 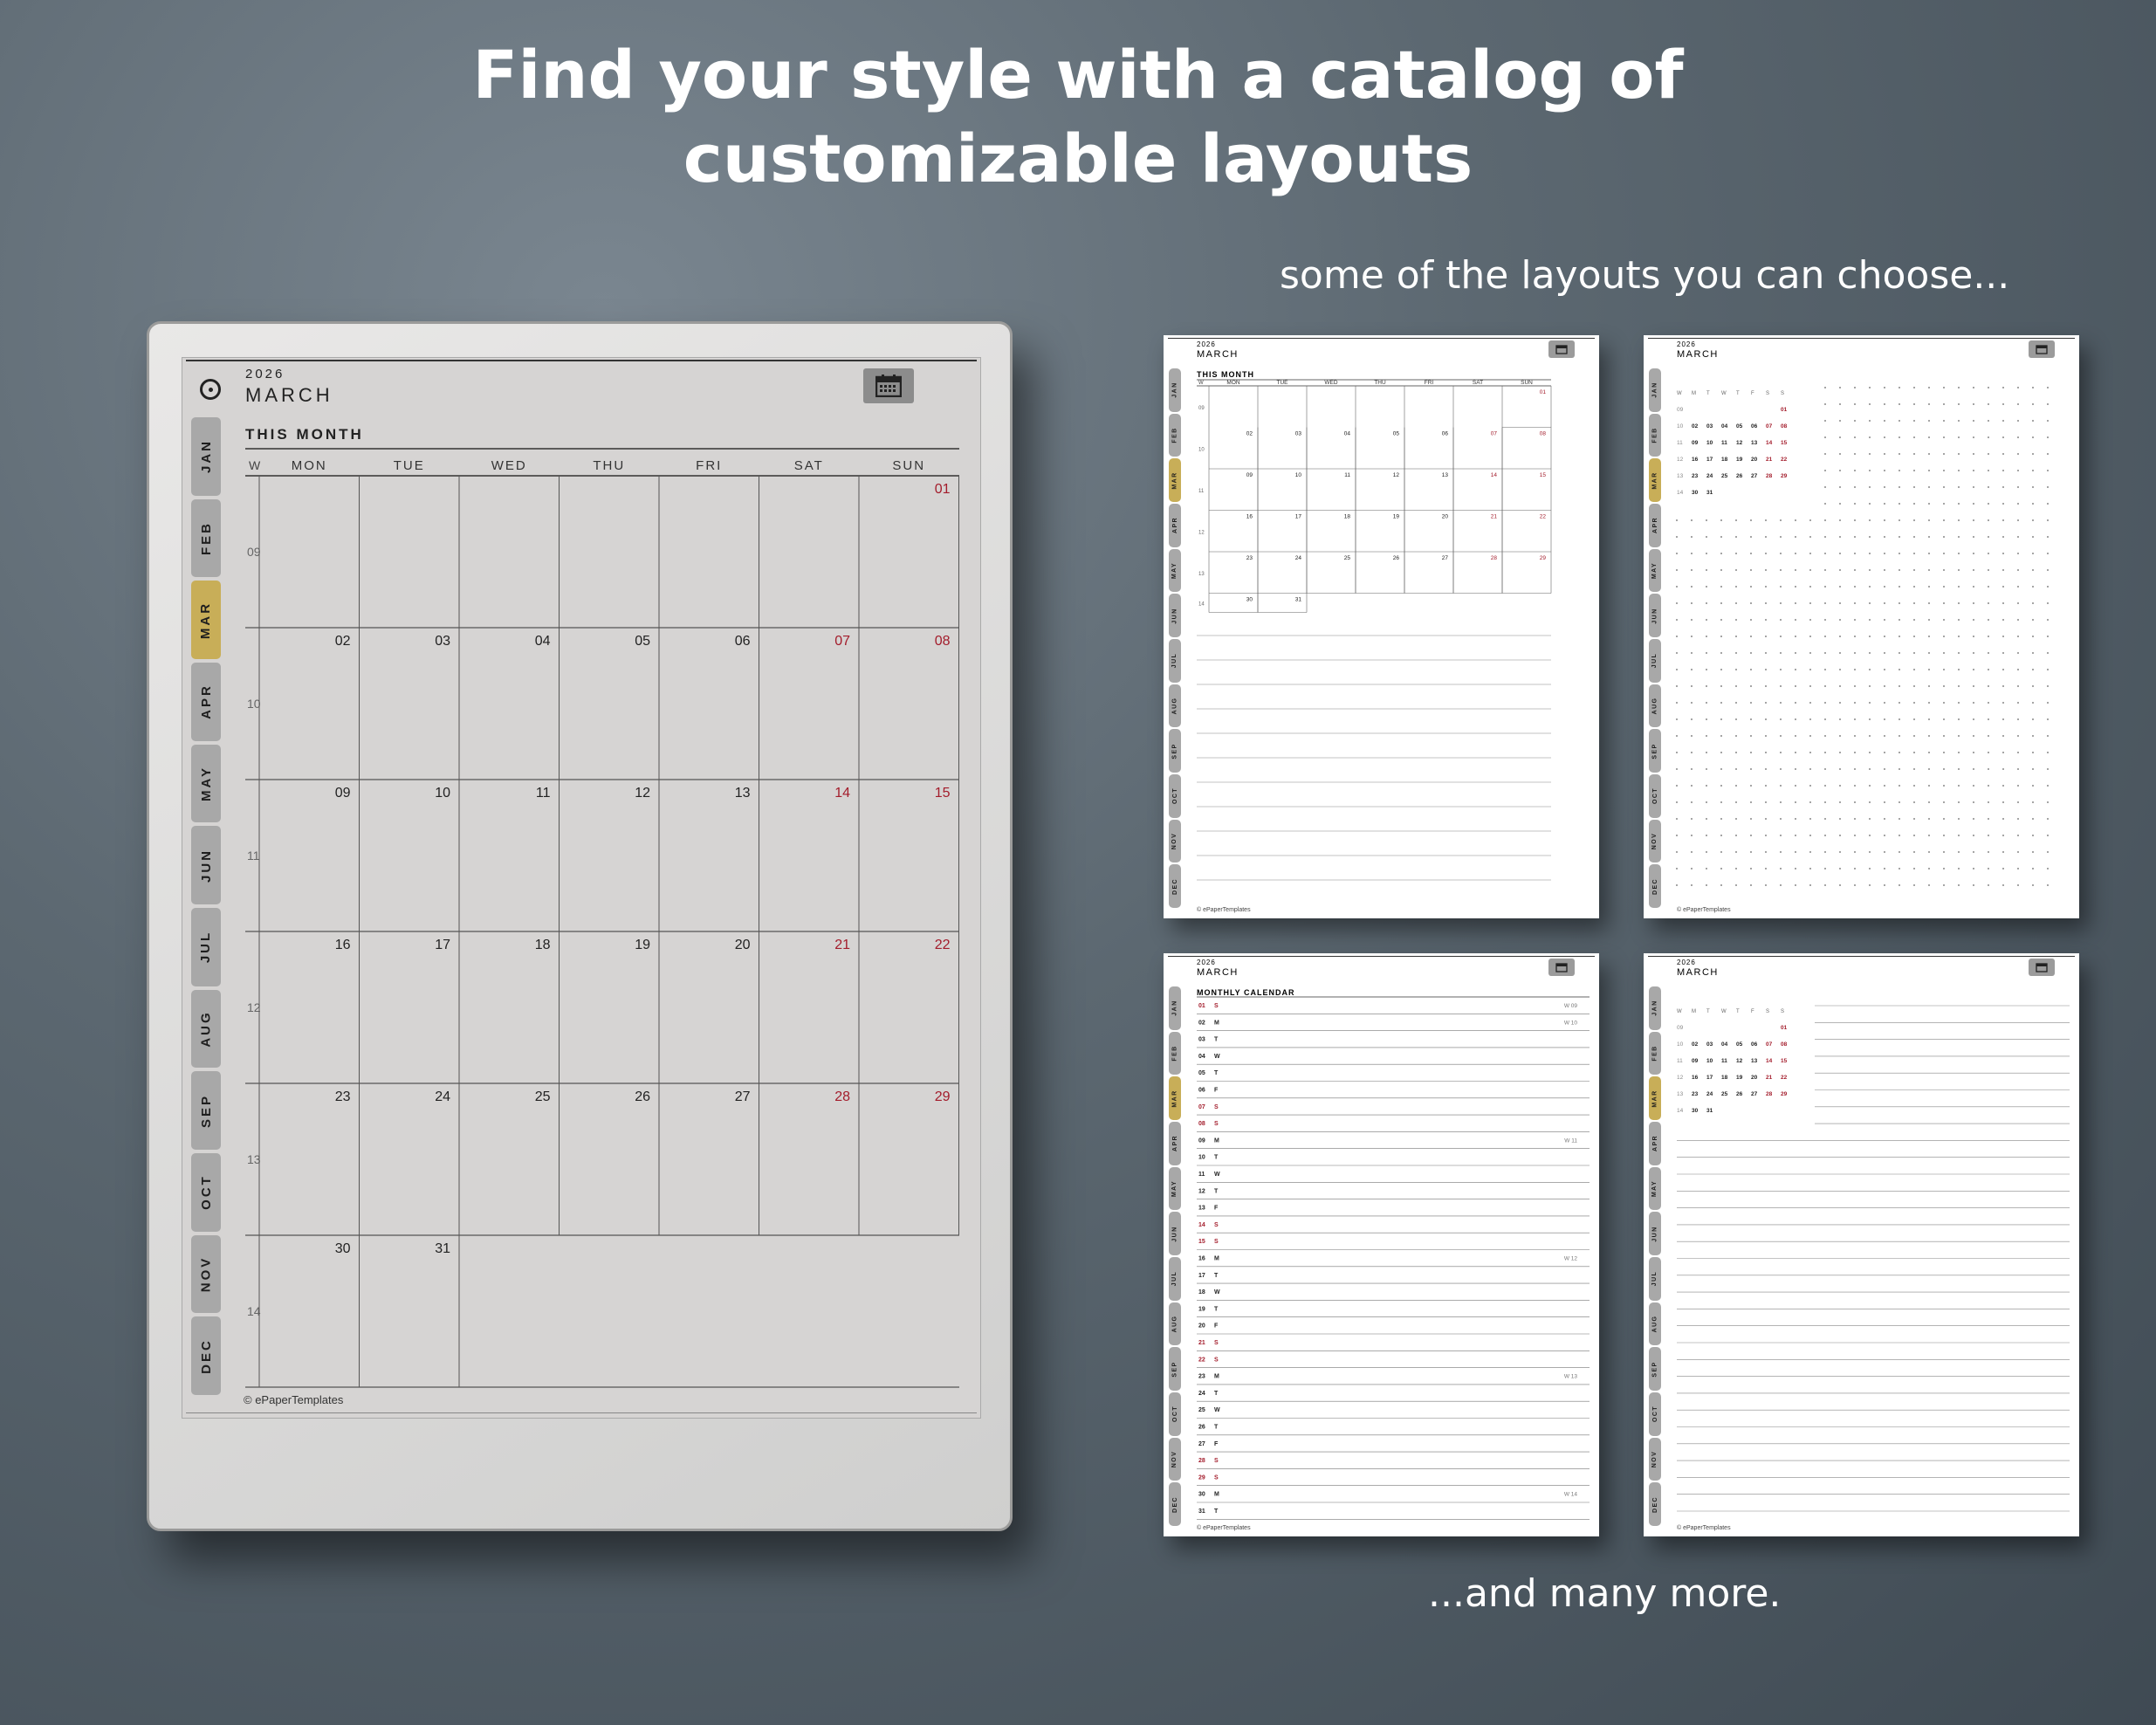 What do you see at coordinates (309, 466) in the screenshot?
I see `weekday-label: MON` at bounding box center [309, 466].